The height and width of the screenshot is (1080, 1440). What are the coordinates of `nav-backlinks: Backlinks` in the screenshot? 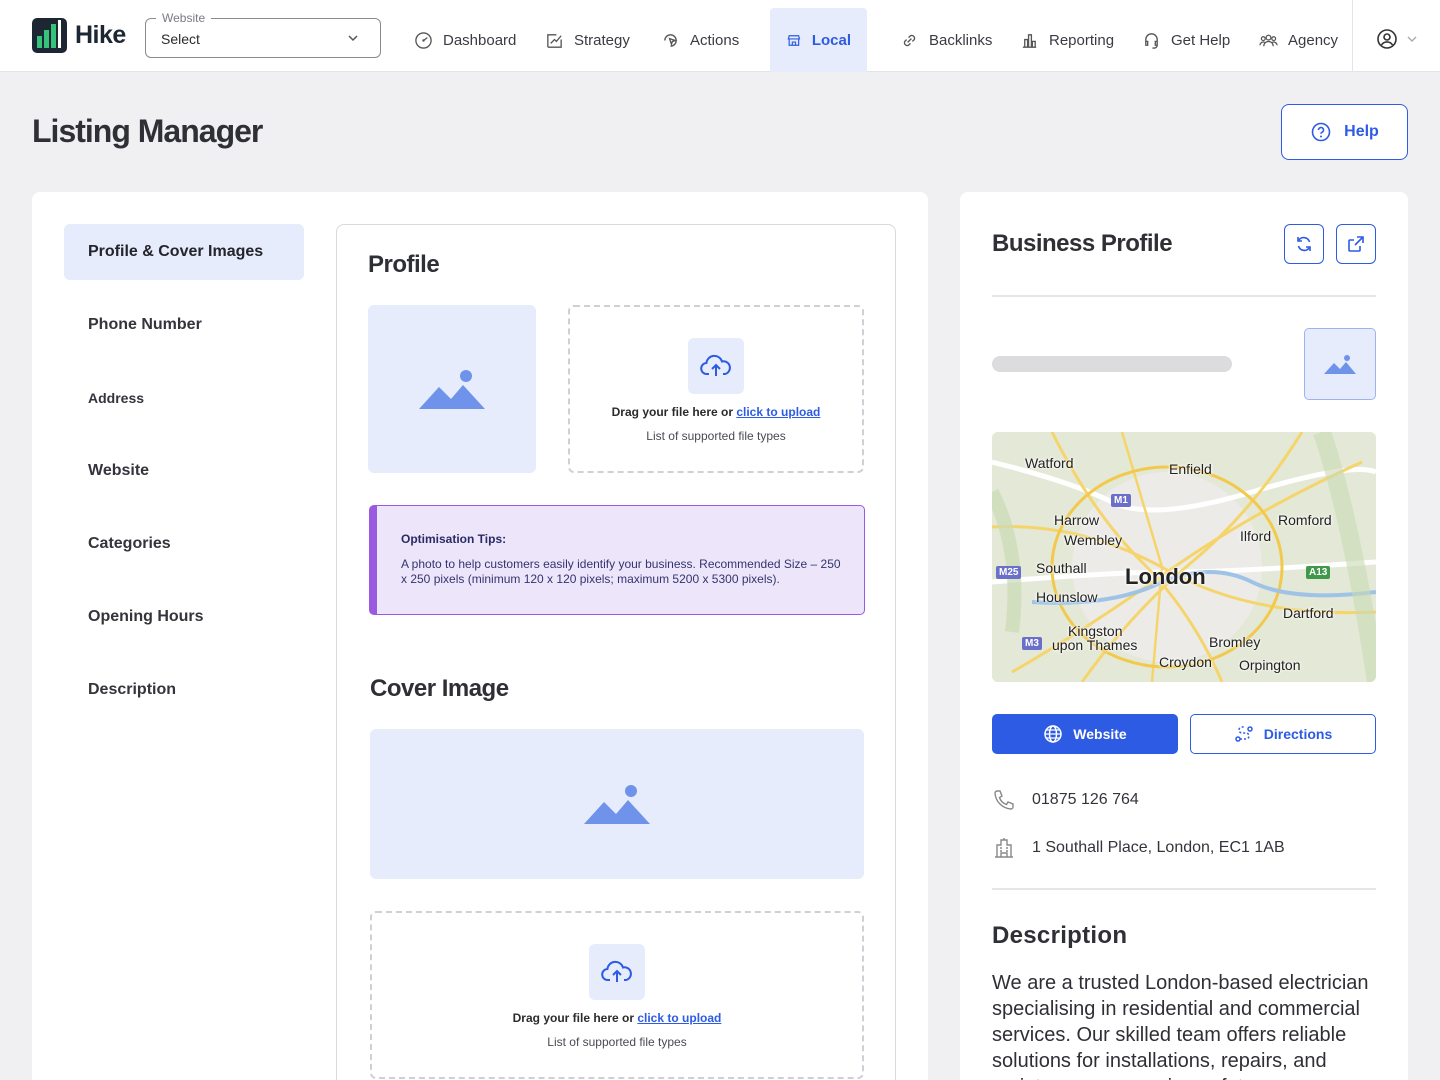 It's located at (946, 40).